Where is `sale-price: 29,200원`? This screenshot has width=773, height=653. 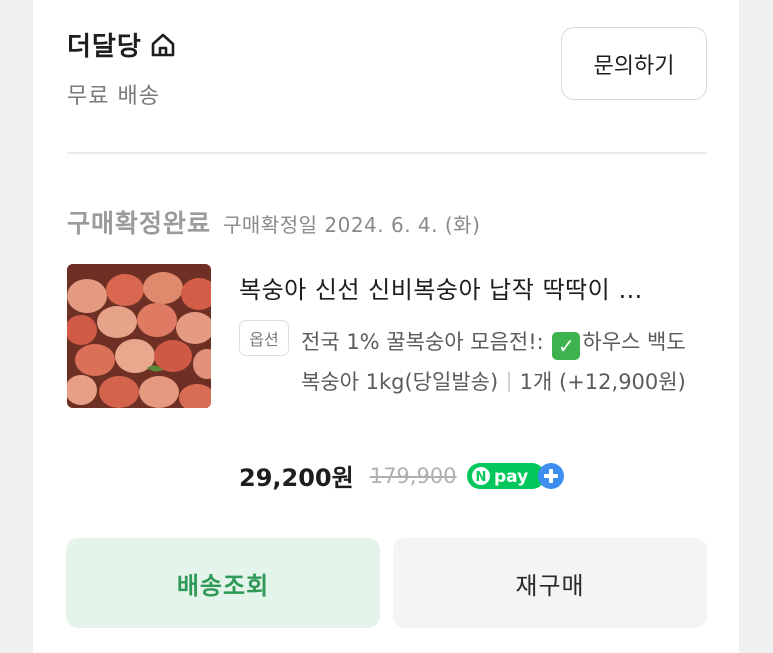 sale-price: 29,200원 is located at coordinates (296, 478).